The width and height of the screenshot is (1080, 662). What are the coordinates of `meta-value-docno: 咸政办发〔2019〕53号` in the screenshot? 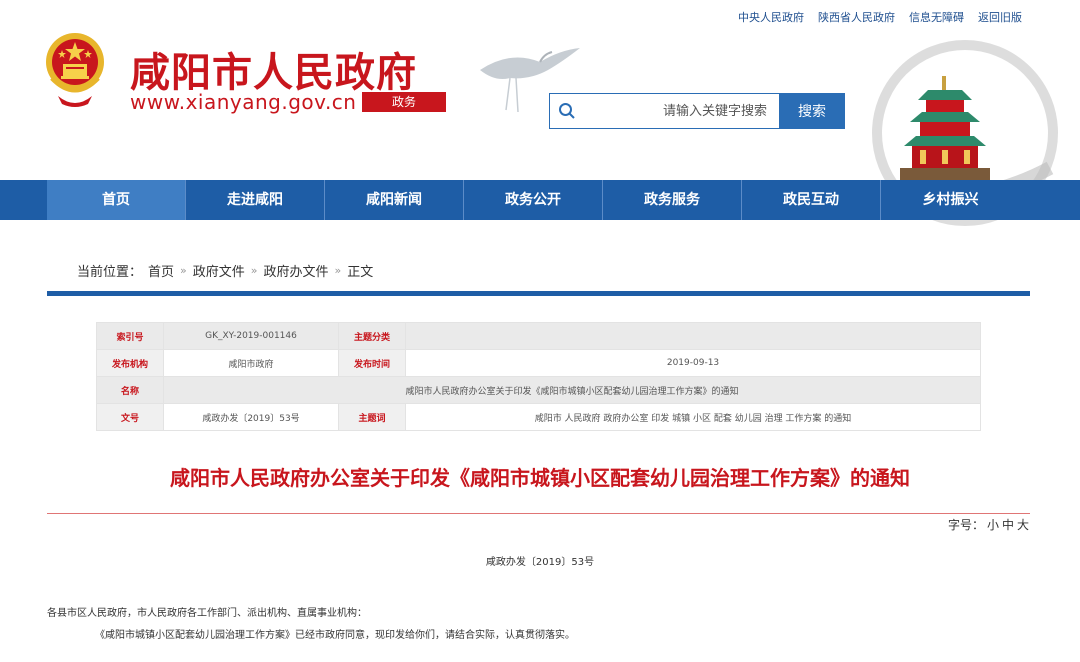 It's located at (251, 417).